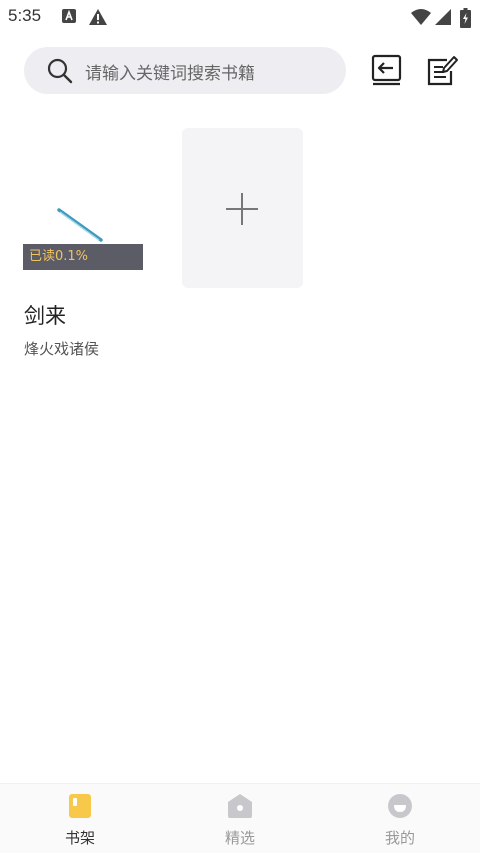 This screenshot has width=480, height=853. I want to click on nav-label-featured: 精选, so click(239, 838).